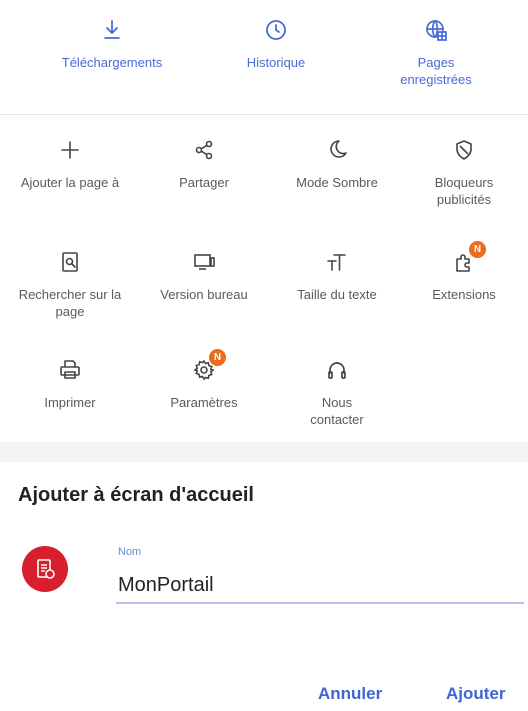 This screenshot has height=711, width=528. What do you see at coordinates (276, 30) in the screenshot?
I see `clock-icon` at bounding box center [276, 30].